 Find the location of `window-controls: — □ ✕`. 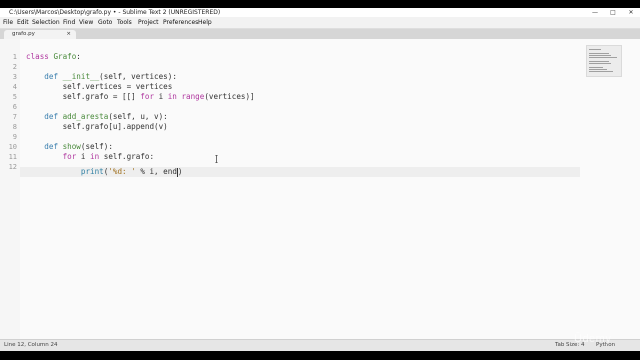

window-controls: — □ ✕ is located at coordinates (613, 12).